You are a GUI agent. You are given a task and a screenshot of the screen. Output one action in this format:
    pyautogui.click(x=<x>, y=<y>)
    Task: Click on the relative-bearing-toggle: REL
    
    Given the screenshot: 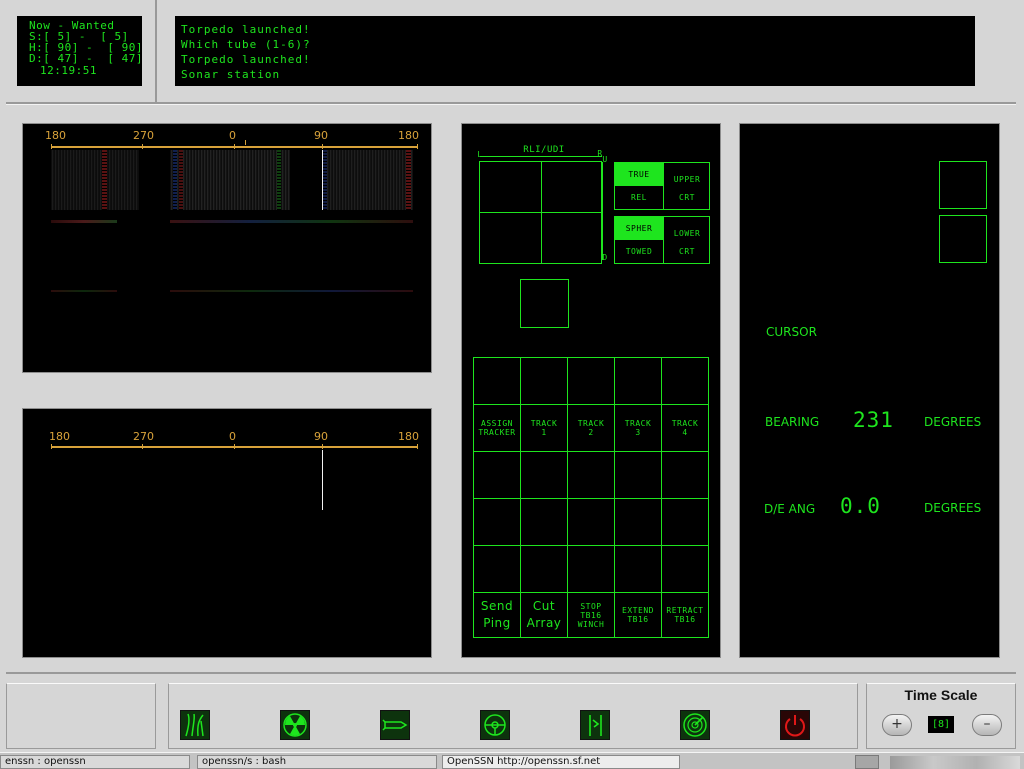 What is the action you would take?
    pyautogui.click(x=639, y=197)
    